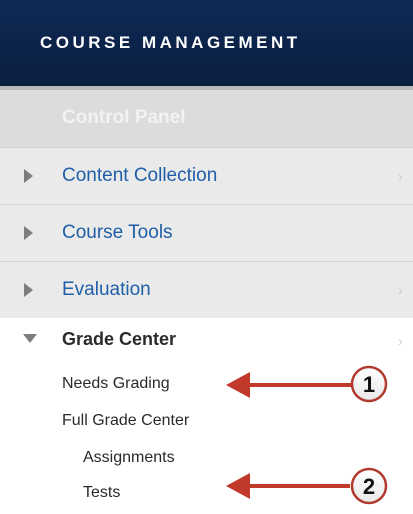 This screenshot has height=514, width=413. What do you see at coordinates (369, 486) in the screenshot?
I see `callout-2-number: 2` at bounding box center [369, 486].